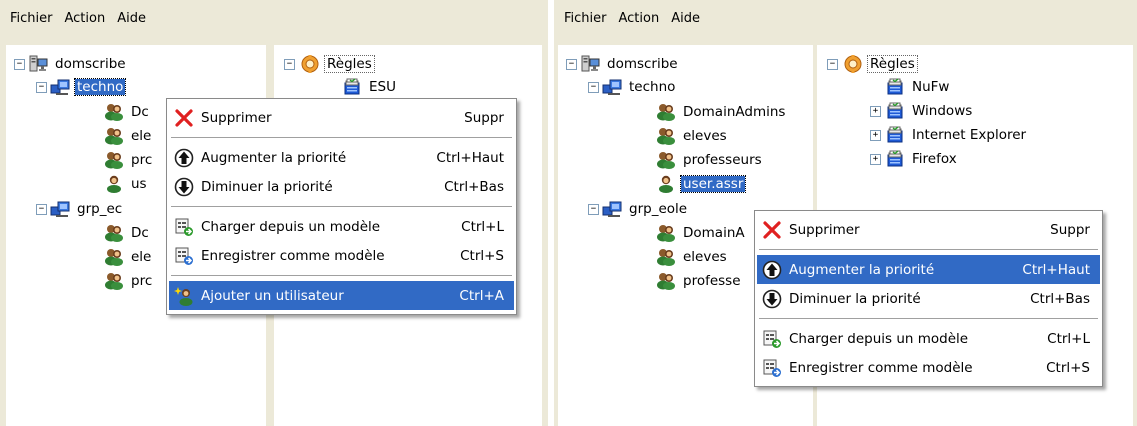 Image resolution: width=1137 pixels, height=426 pixels. Describe the element at coordinates (853, 64) in the screenshot. I see `rules-icon` at that location.